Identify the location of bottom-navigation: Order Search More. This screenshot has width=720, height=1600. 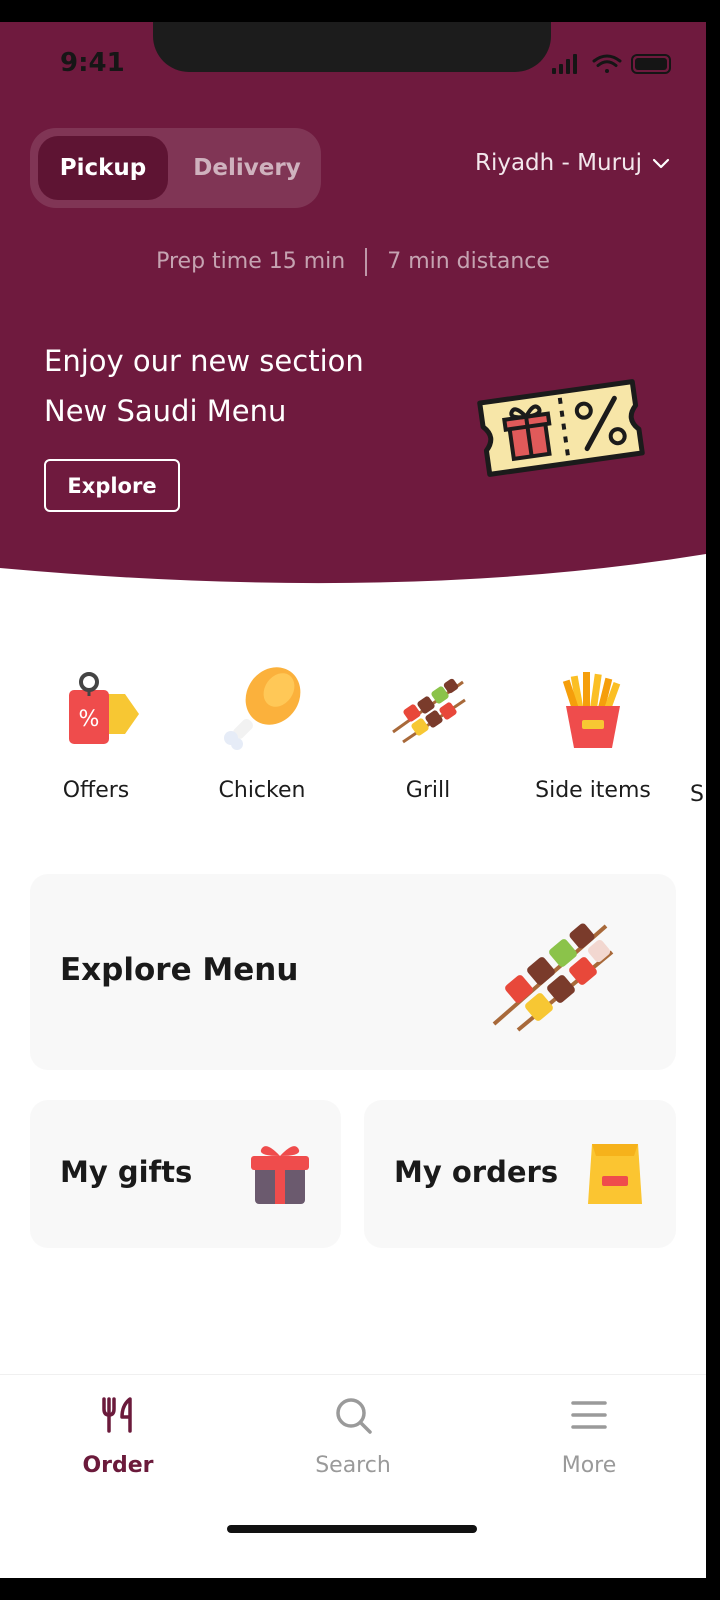
(353, 1476).